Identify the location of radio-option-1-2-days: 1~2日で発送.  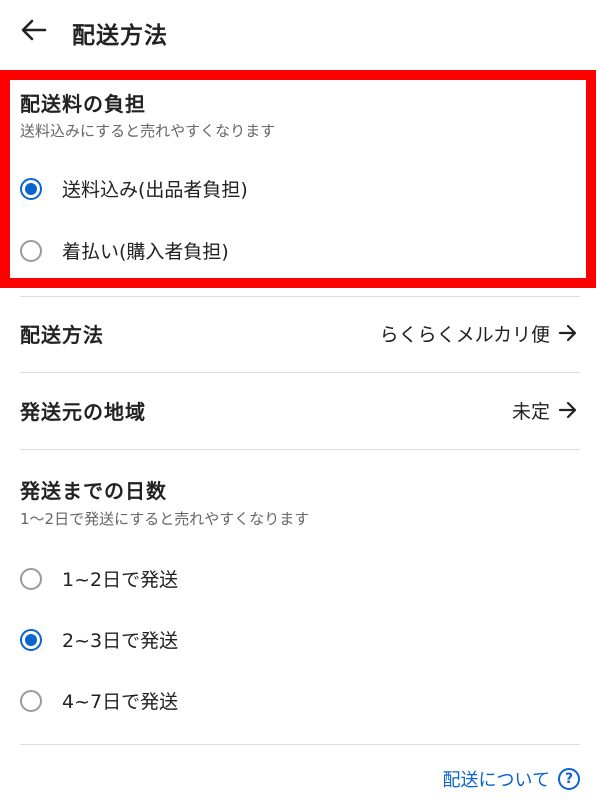
(99, 578).